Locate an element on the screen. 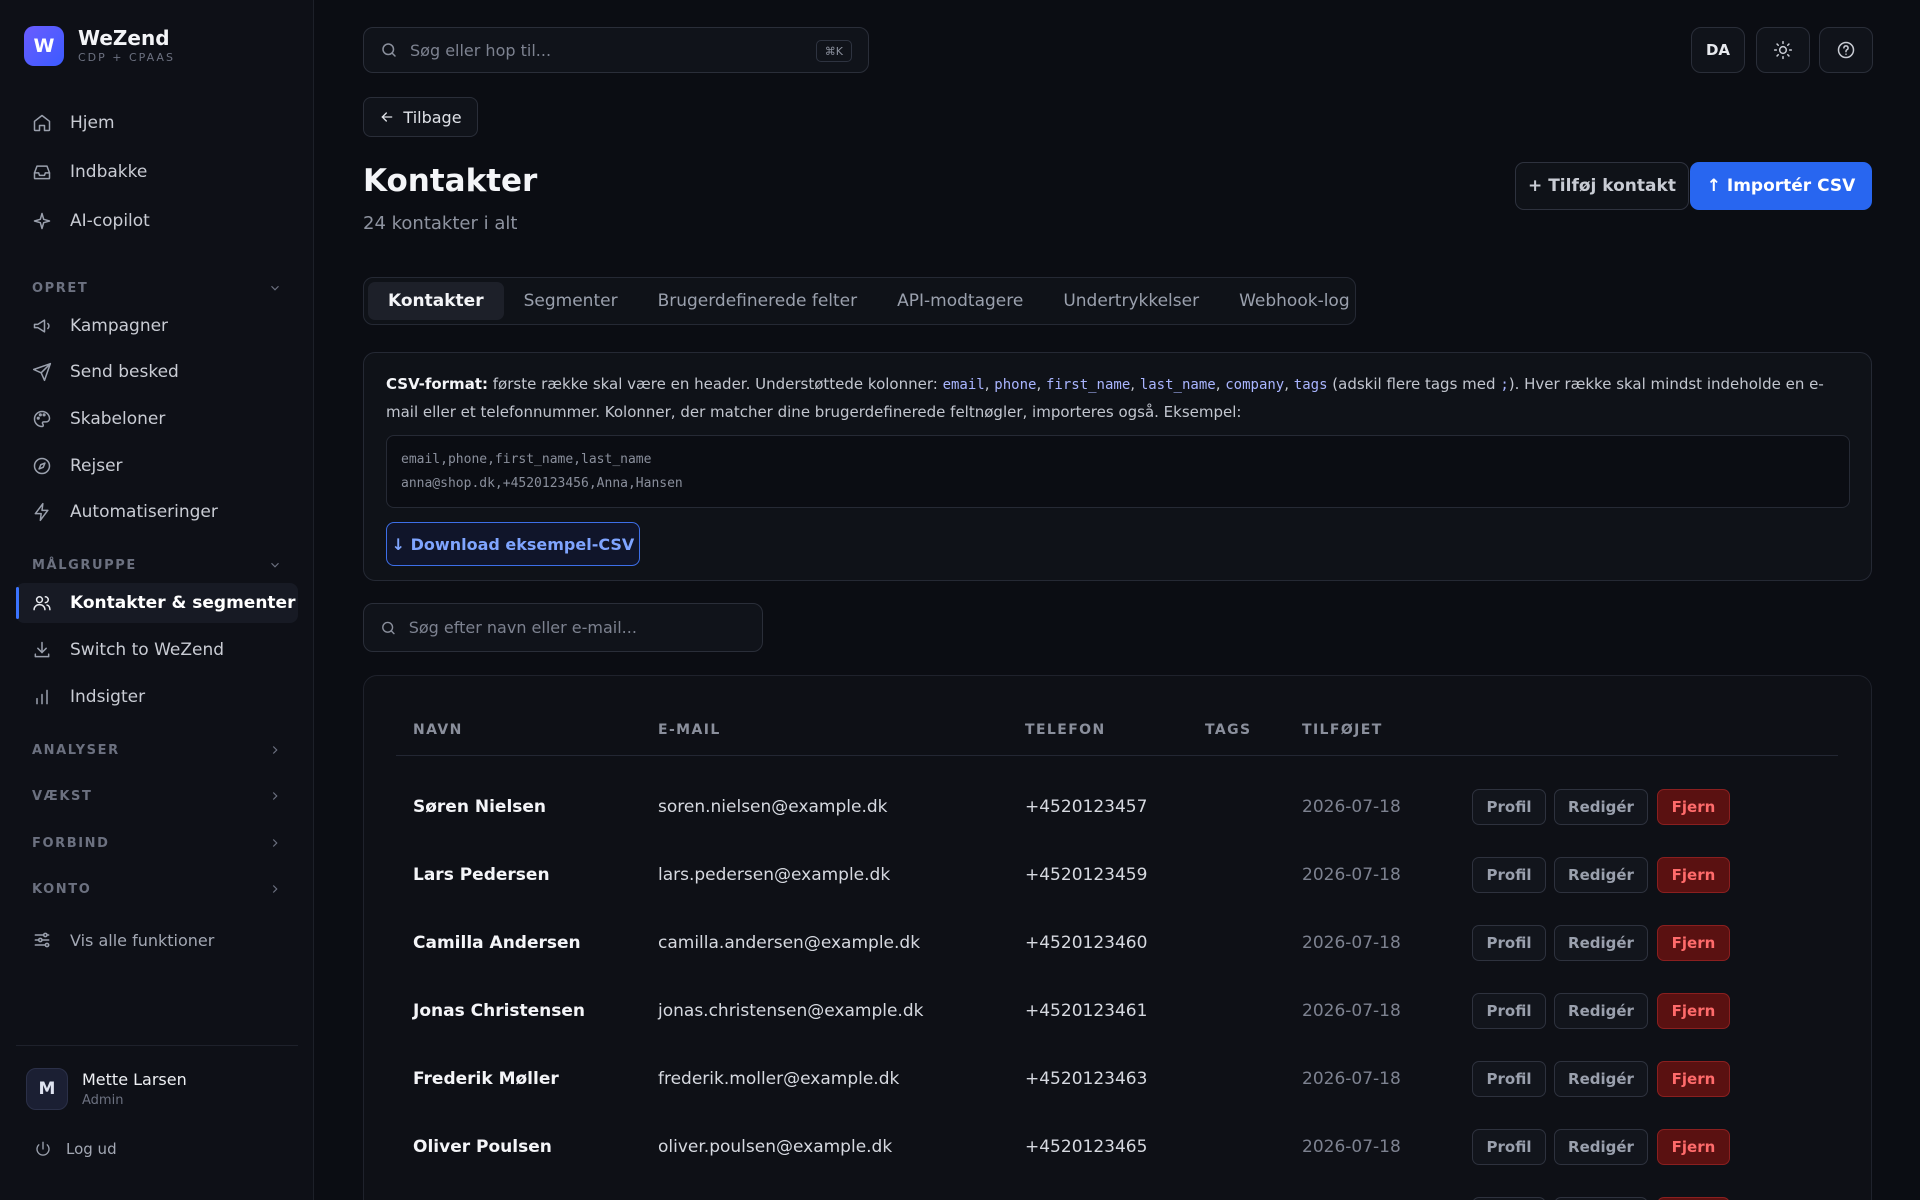 The image size is (1920, 1200). global-search: ⌘K is located at coordinates (616, 50).